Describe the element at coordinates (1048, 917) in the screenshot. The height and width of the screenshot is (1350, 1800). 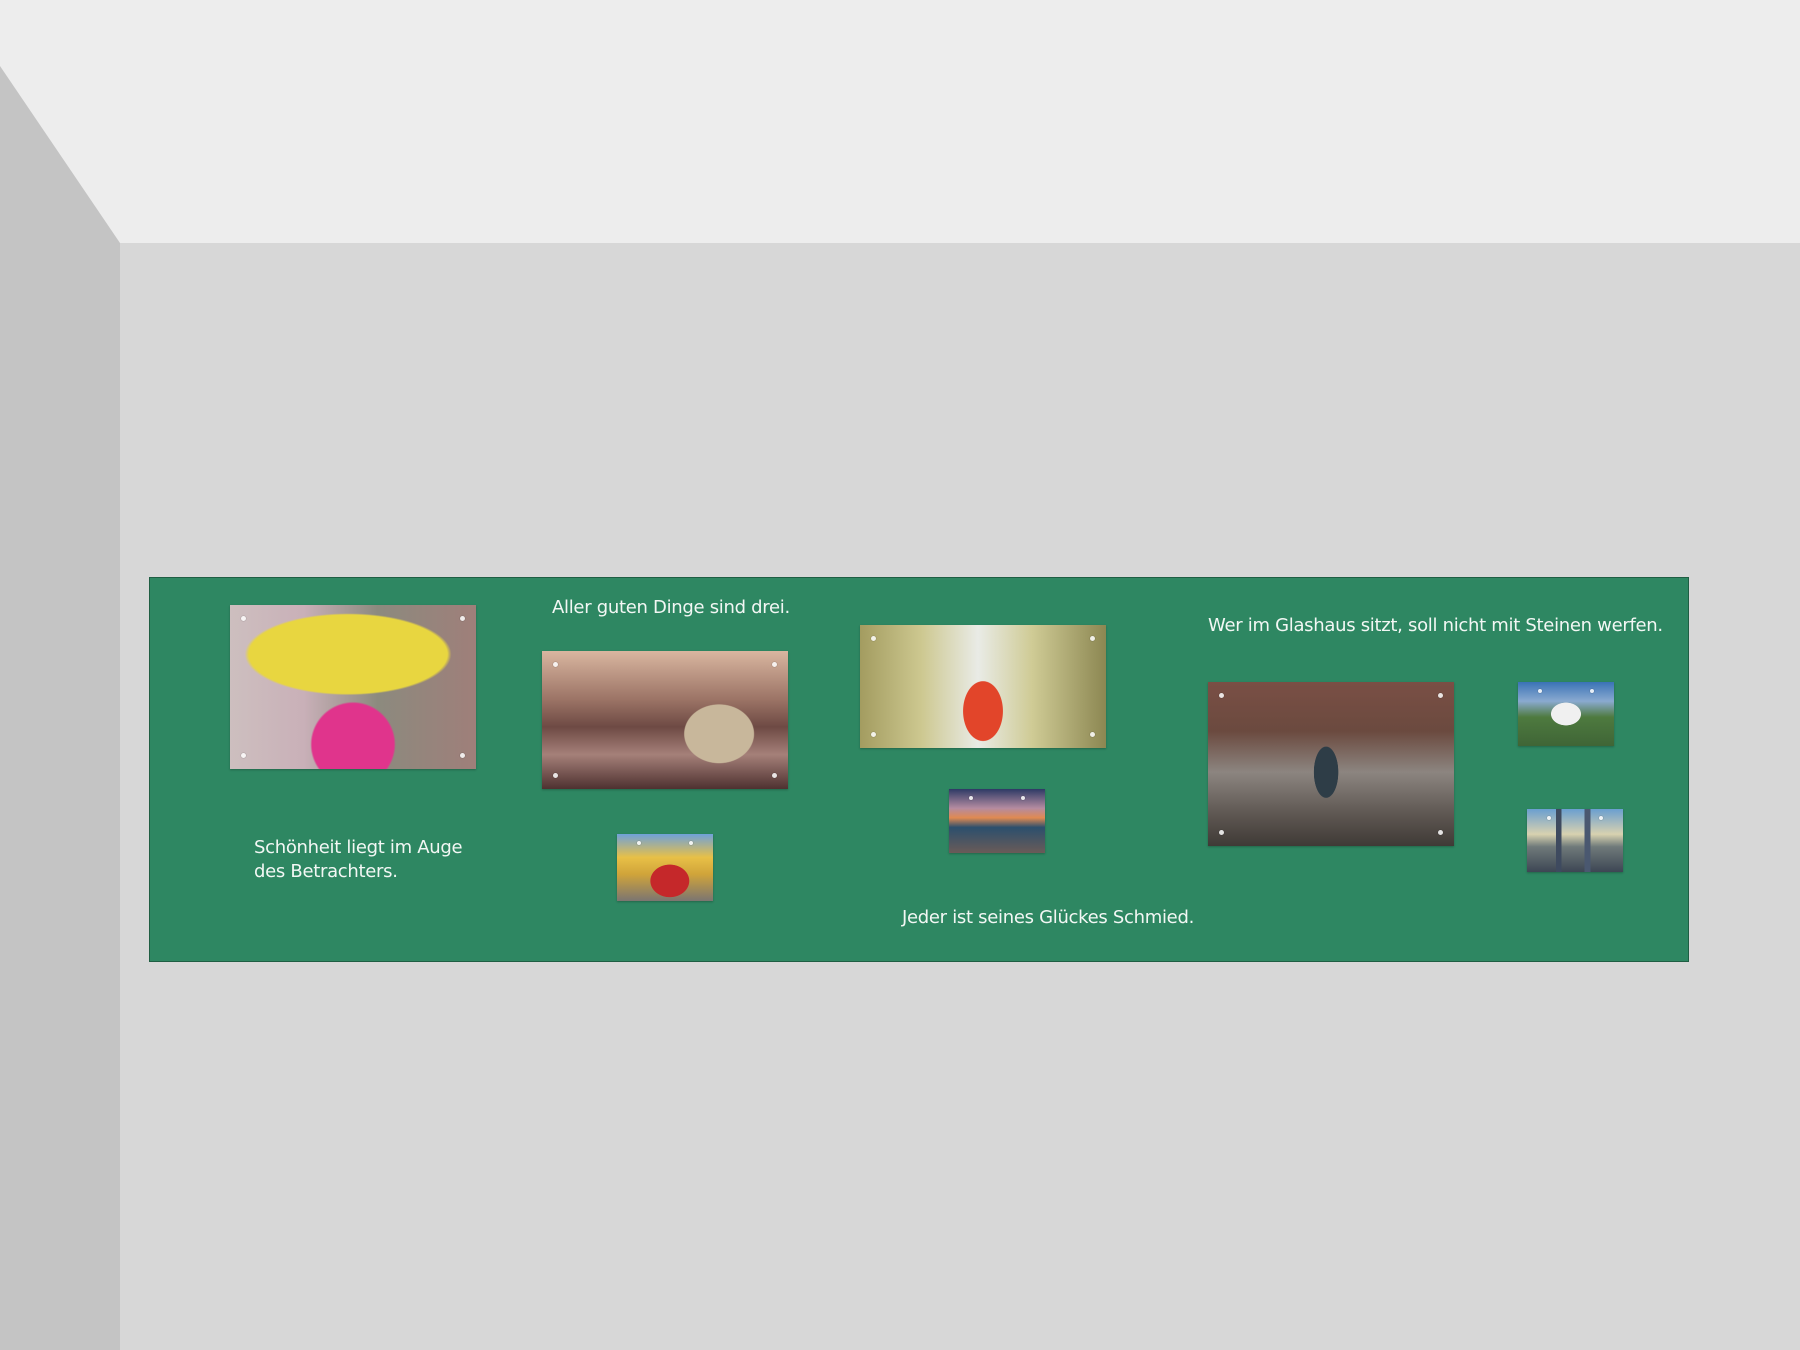
I see `quote-jeder-ist-seines: Jeder ist seines Glückes Schmied.` at that location.